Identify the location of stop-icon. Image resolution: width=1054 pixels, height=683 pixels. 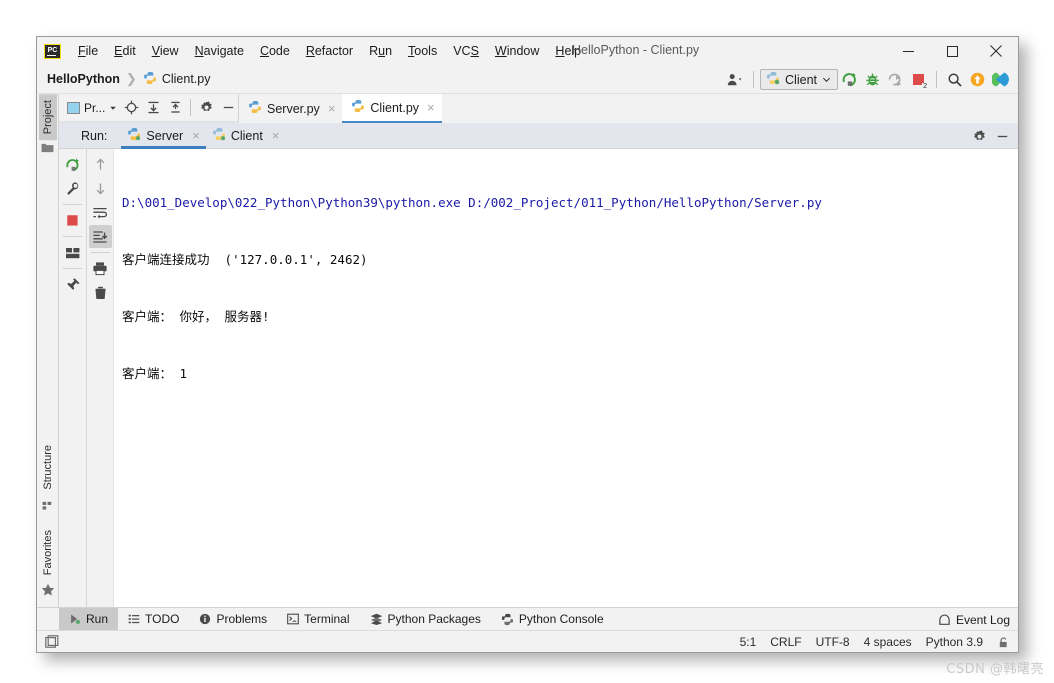
(72, 220).